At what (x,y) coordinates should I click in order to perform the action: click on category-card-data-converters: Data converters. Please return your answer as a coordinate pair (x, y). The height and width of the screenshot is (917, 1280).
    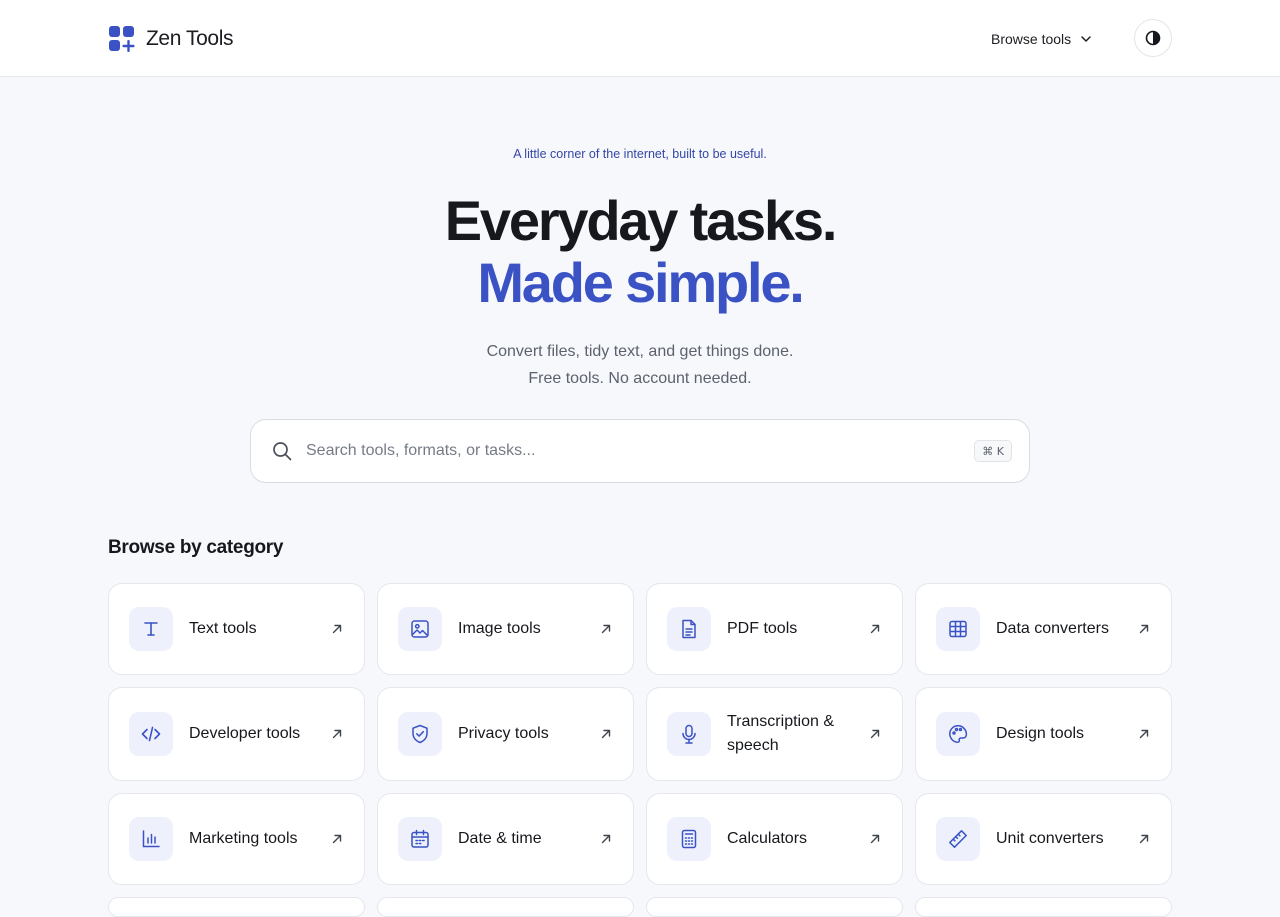
    Looking at the image, I should click on (1043, 629).